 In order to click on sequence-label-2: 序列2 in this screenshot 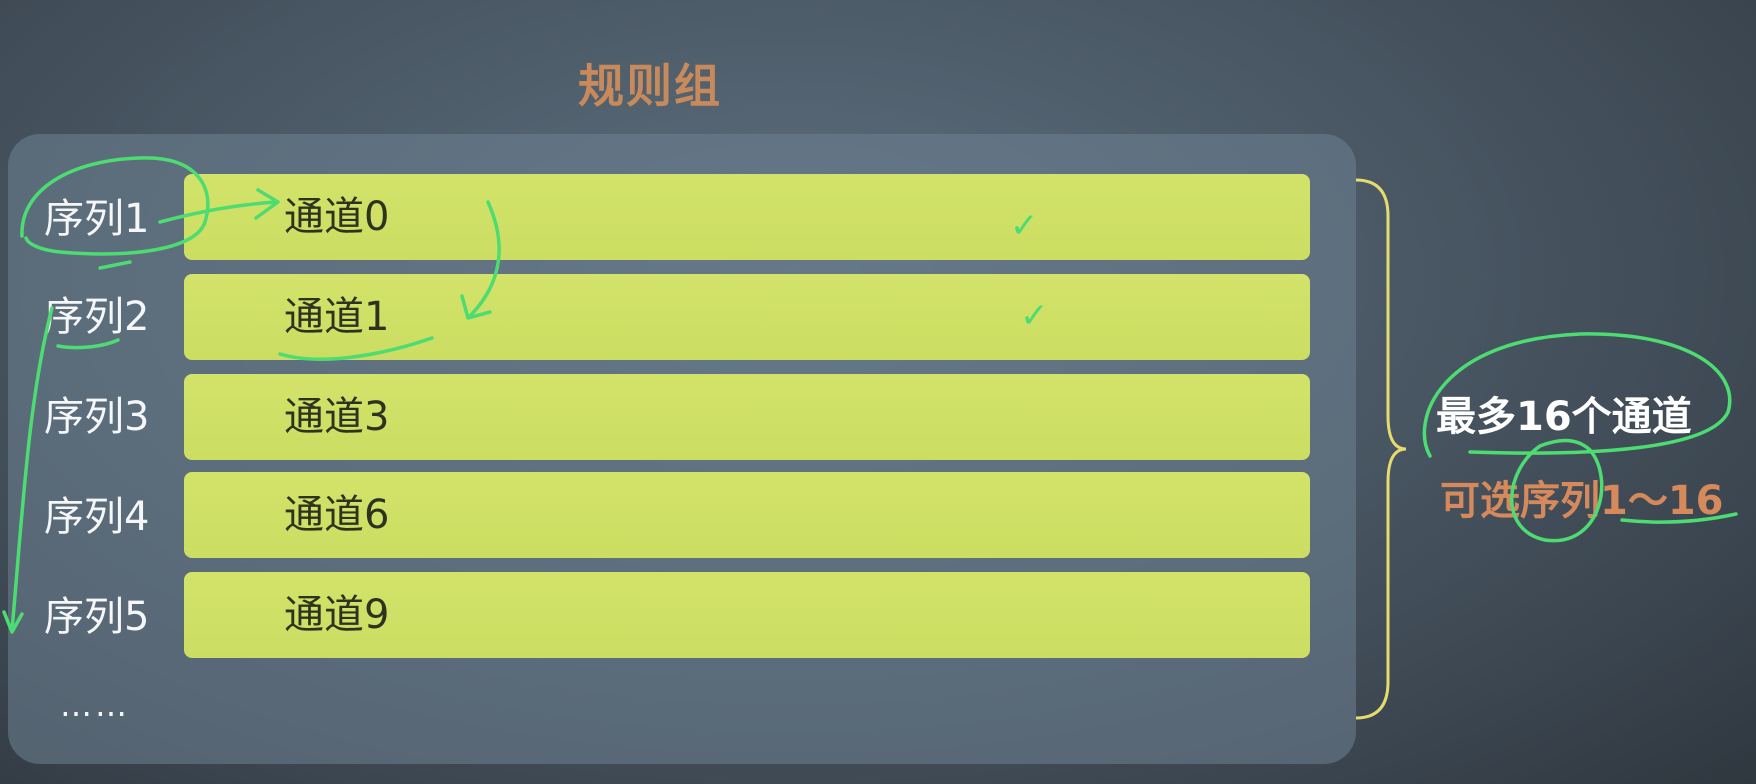, I will do `click(97, 317)`.